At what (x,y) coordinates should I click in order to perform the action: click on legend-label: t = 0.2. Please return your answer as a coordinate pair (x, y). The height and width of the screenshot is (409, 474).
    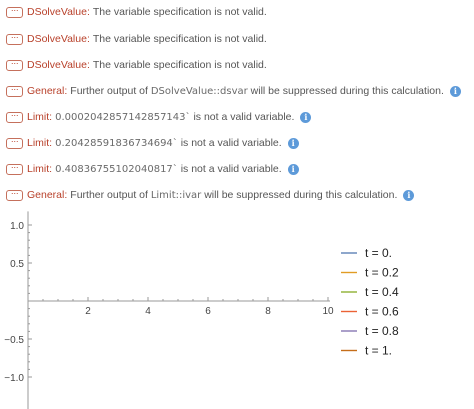
    Looking at the image, I should click on (382, 273).